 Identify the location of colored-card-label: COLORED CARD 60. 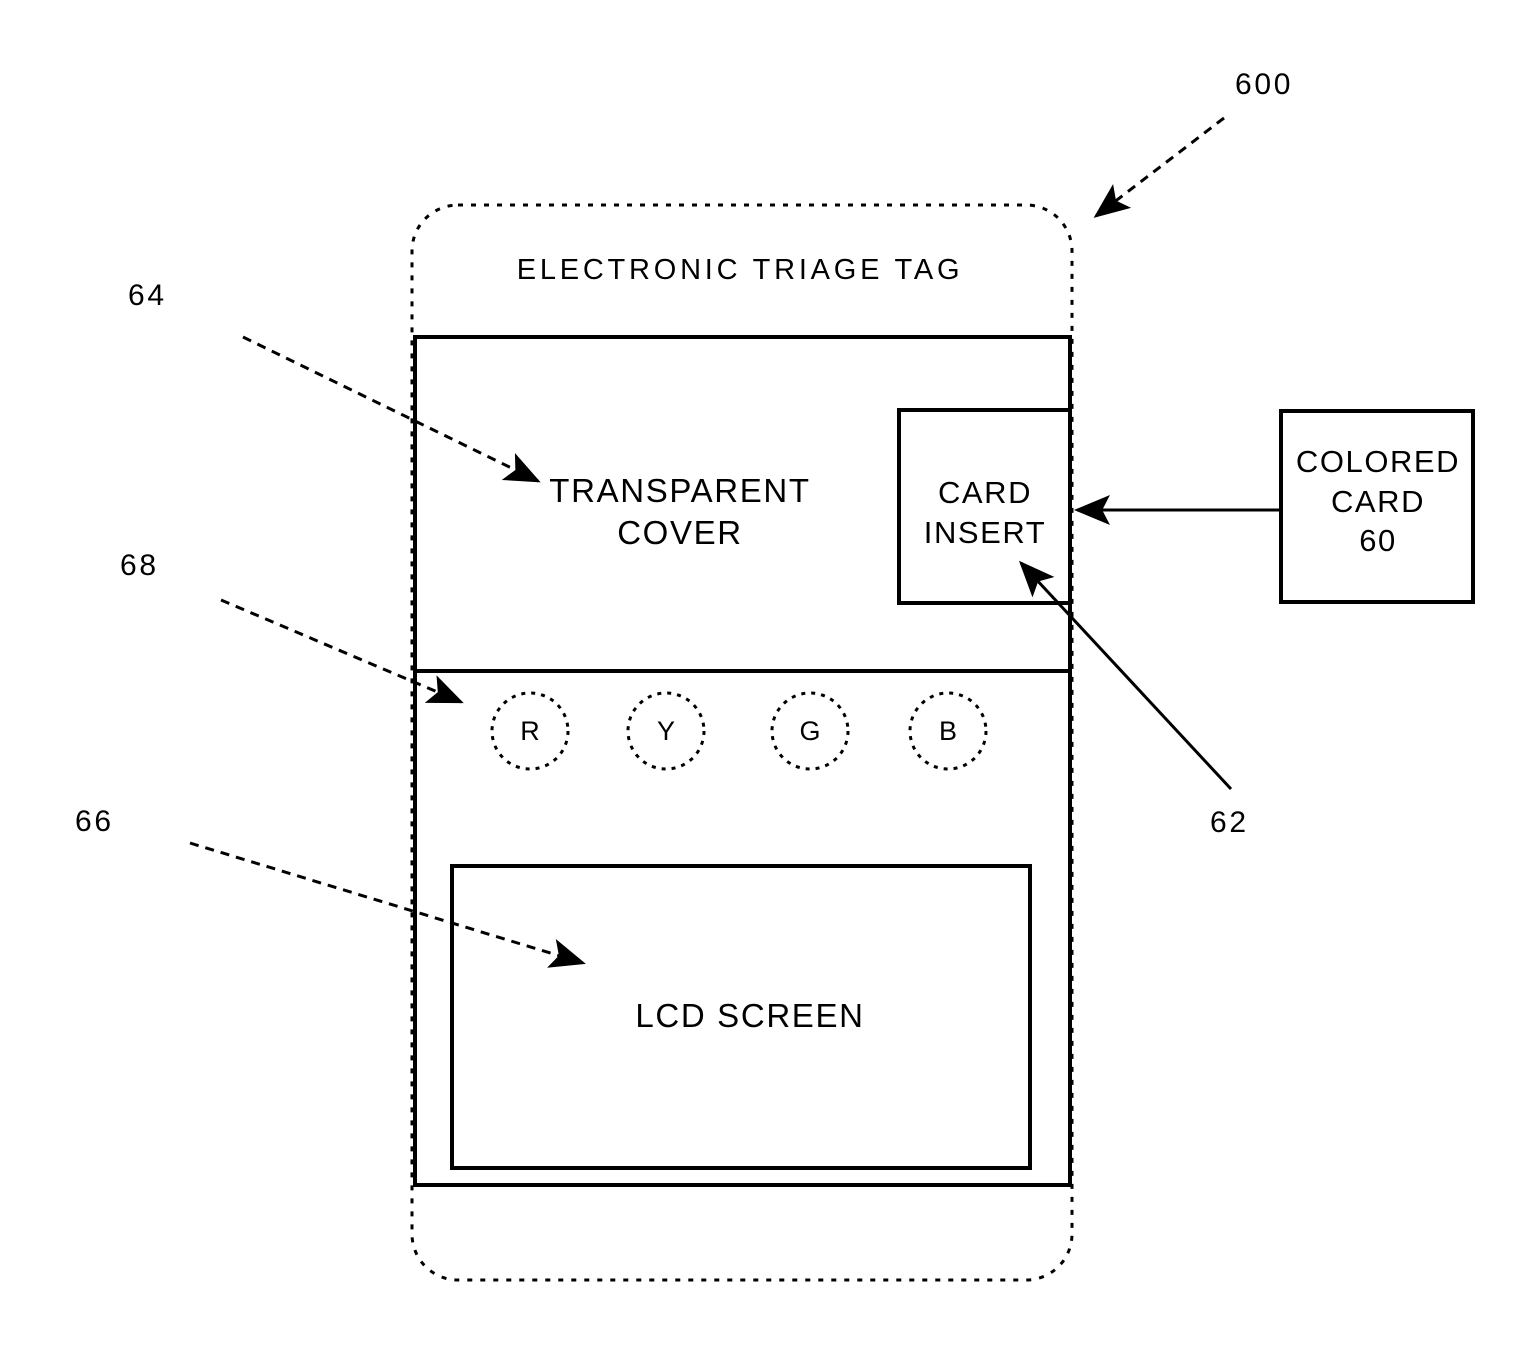
(1378, 501).